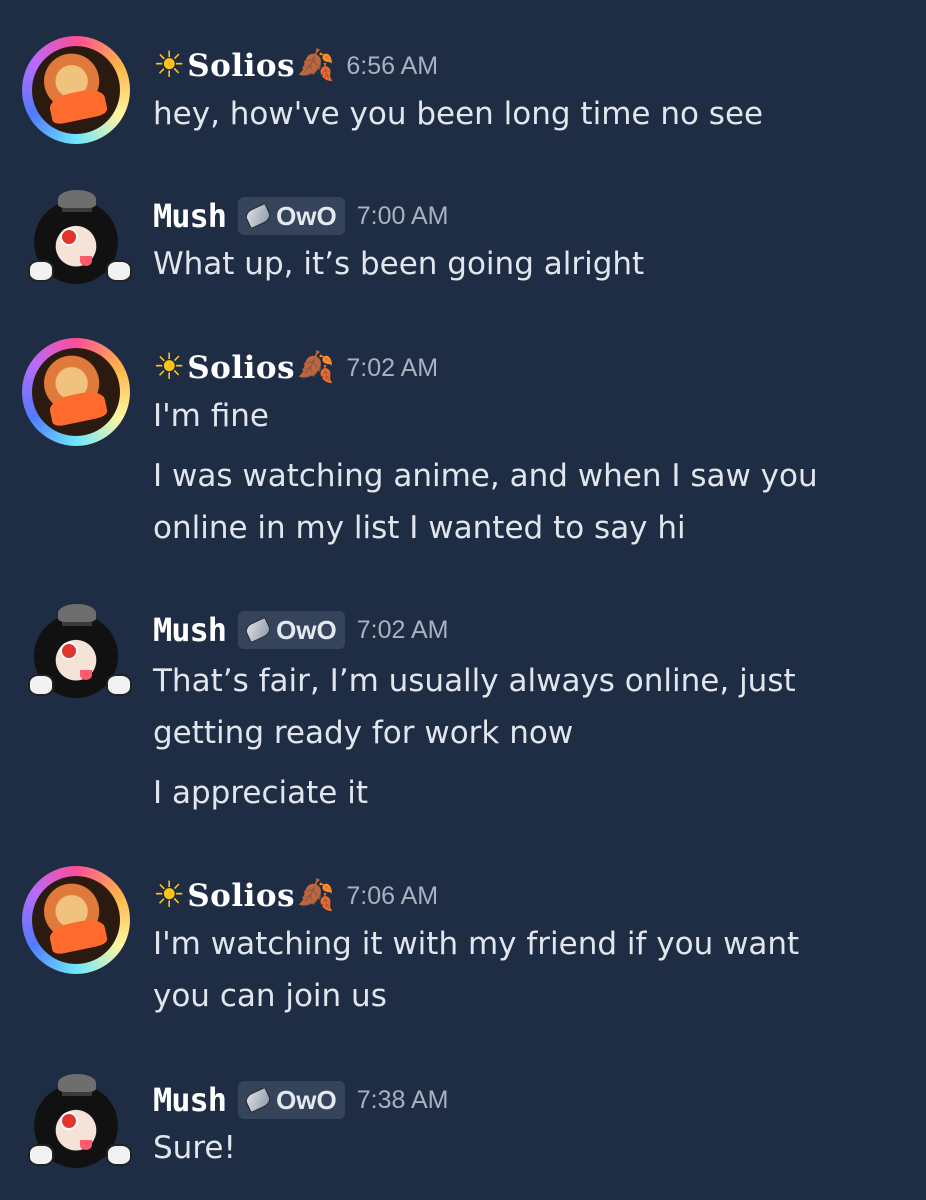 The image size is (926, 1200). What do you see at coordinates (458, 114) in the screenshot?
I see `message-text: hey, how've you been long time no see` at bounding box center [458, 114].